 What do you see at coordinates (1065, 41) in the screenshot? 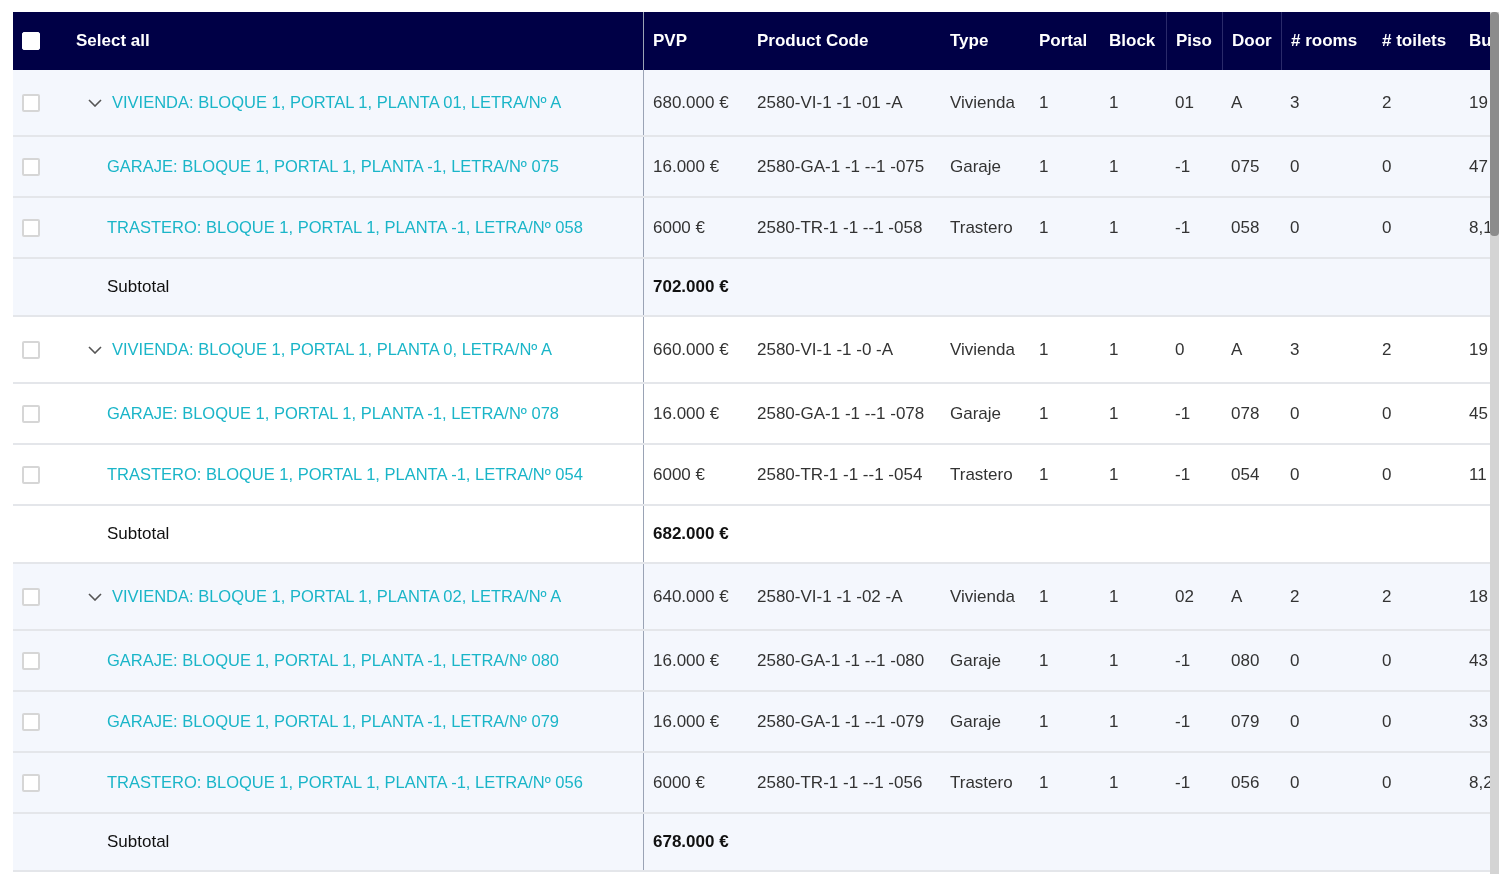
I see `column-header: Portal` at bounding box center [1065, 41].